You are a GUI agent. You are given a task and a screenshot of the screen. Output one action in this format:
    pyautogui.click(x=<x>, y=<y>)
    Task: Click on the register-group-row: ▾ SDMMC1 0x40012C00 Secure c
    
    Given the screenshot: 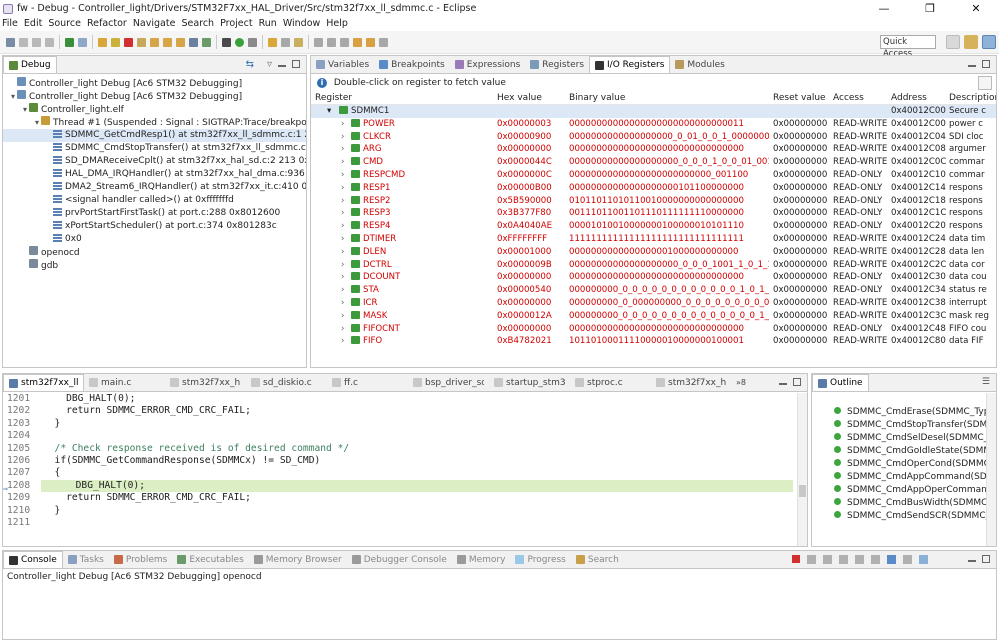 What is the action you would take?
    pyautogui.click(x=653, y=111)
    